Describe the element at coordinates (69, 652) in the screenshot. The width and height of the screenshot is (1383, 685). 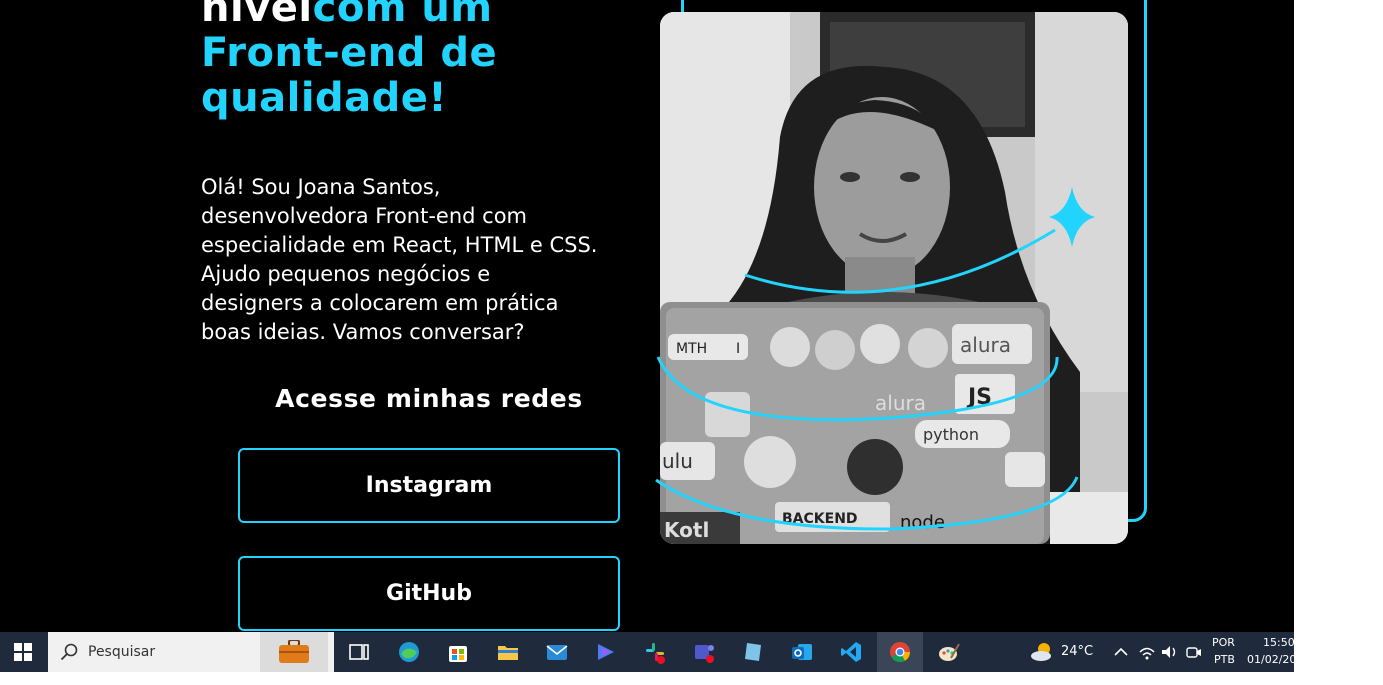
I see `search-icon` at that location.